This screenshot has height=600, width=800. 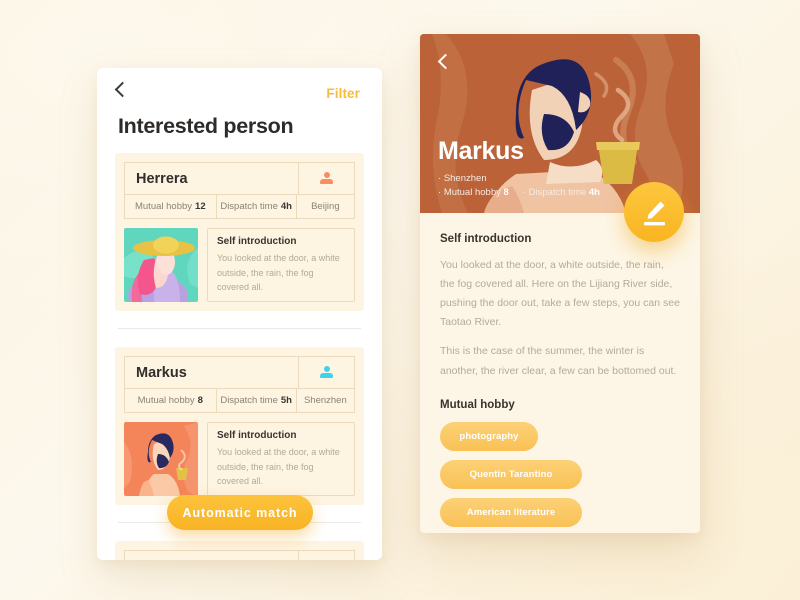 I want to click on chevron-left-icon, so click(x=122, y=89).